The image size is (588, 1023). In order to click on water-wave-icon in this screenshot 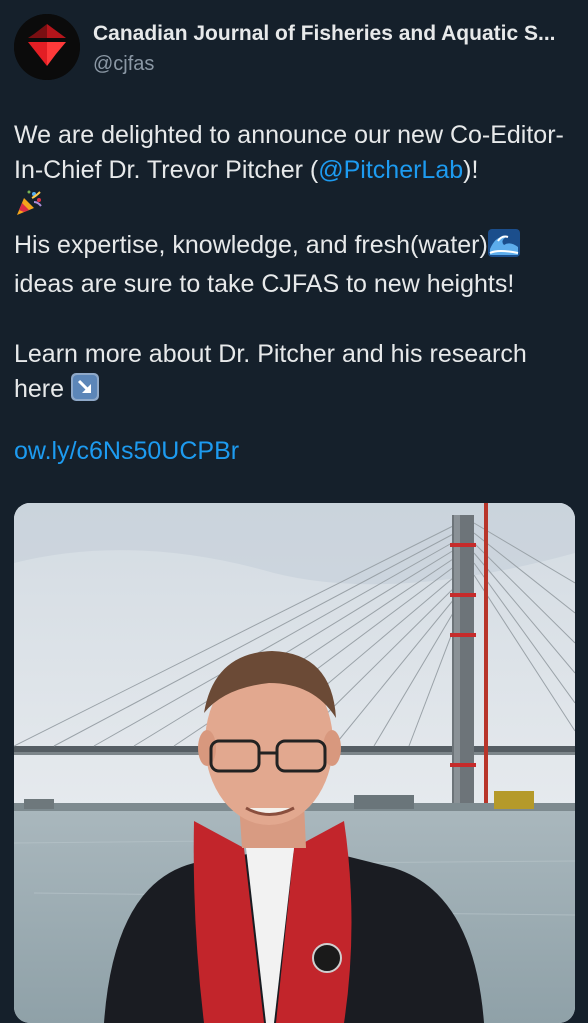, I will do `click(503, 248)`.